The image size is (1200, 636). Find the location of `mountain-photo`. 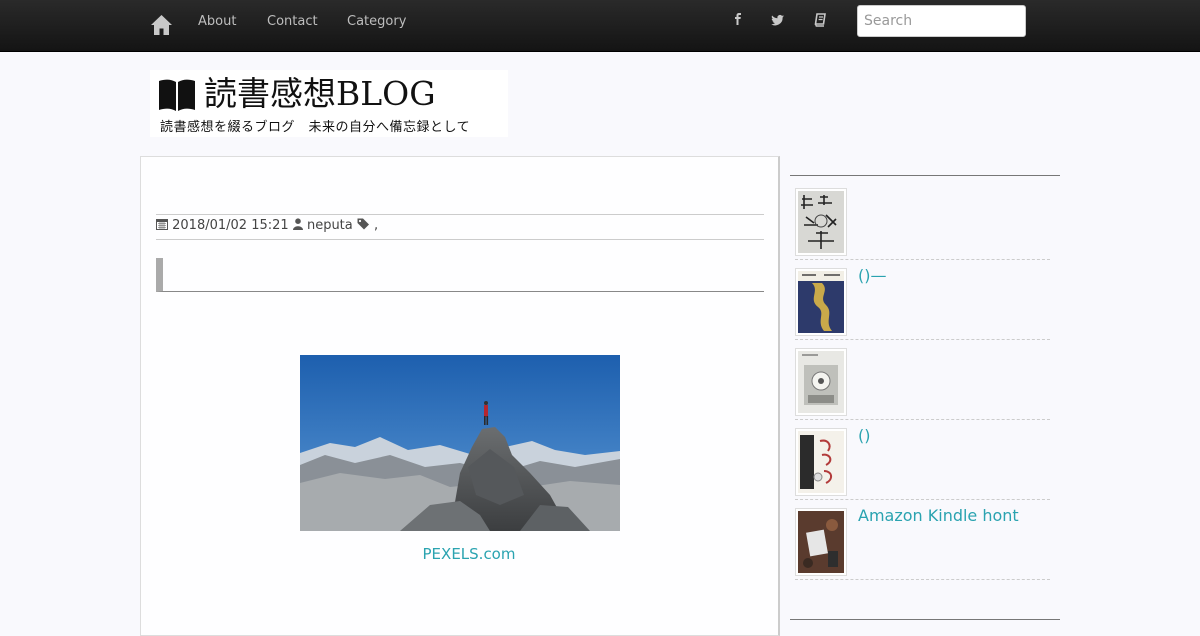

mountain-photo is located at coordinates (460, 443).